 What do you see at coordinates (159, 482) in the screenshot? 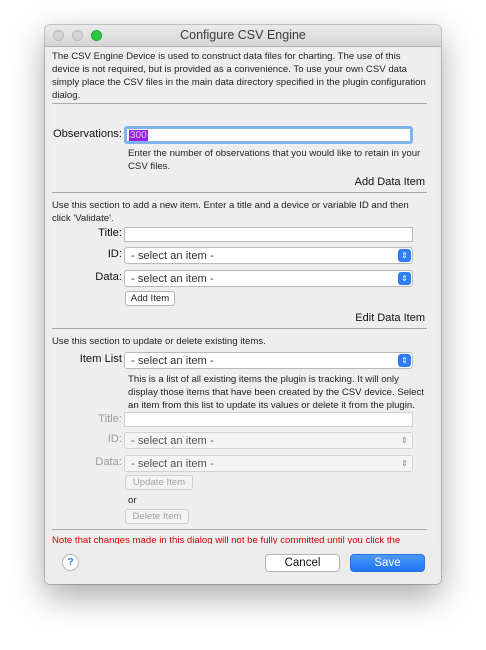
I see `update-item-button: Update Item` at bounding box center [159, 482].